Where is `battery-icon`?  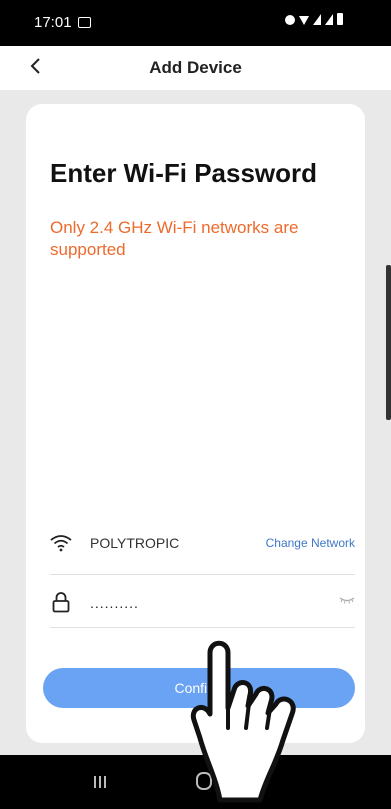 battery-icon is located at coordinates (340, 19).